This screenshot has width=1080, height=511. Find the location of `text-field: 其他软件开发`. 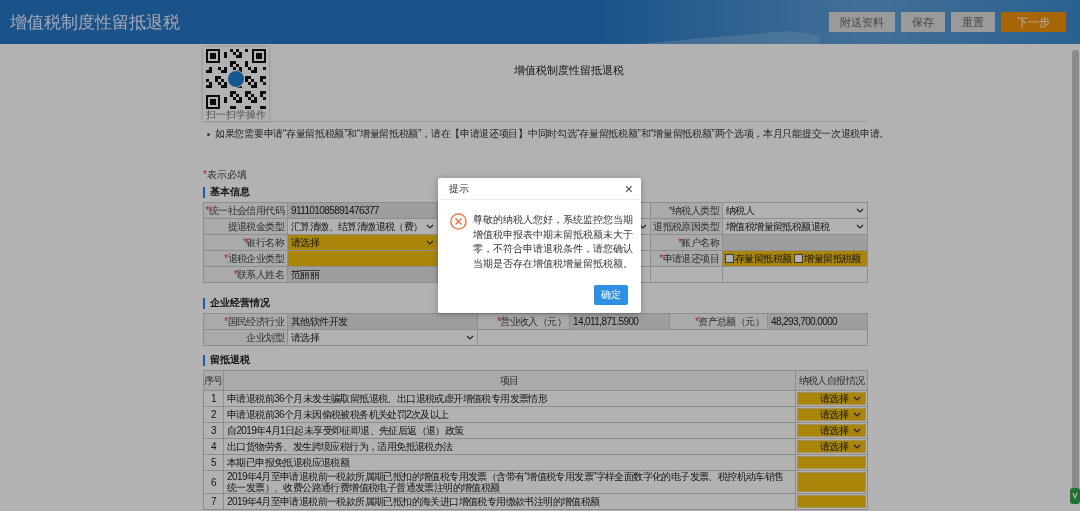

text-field: 其他软件开发 is located at coordinates (383, 322).